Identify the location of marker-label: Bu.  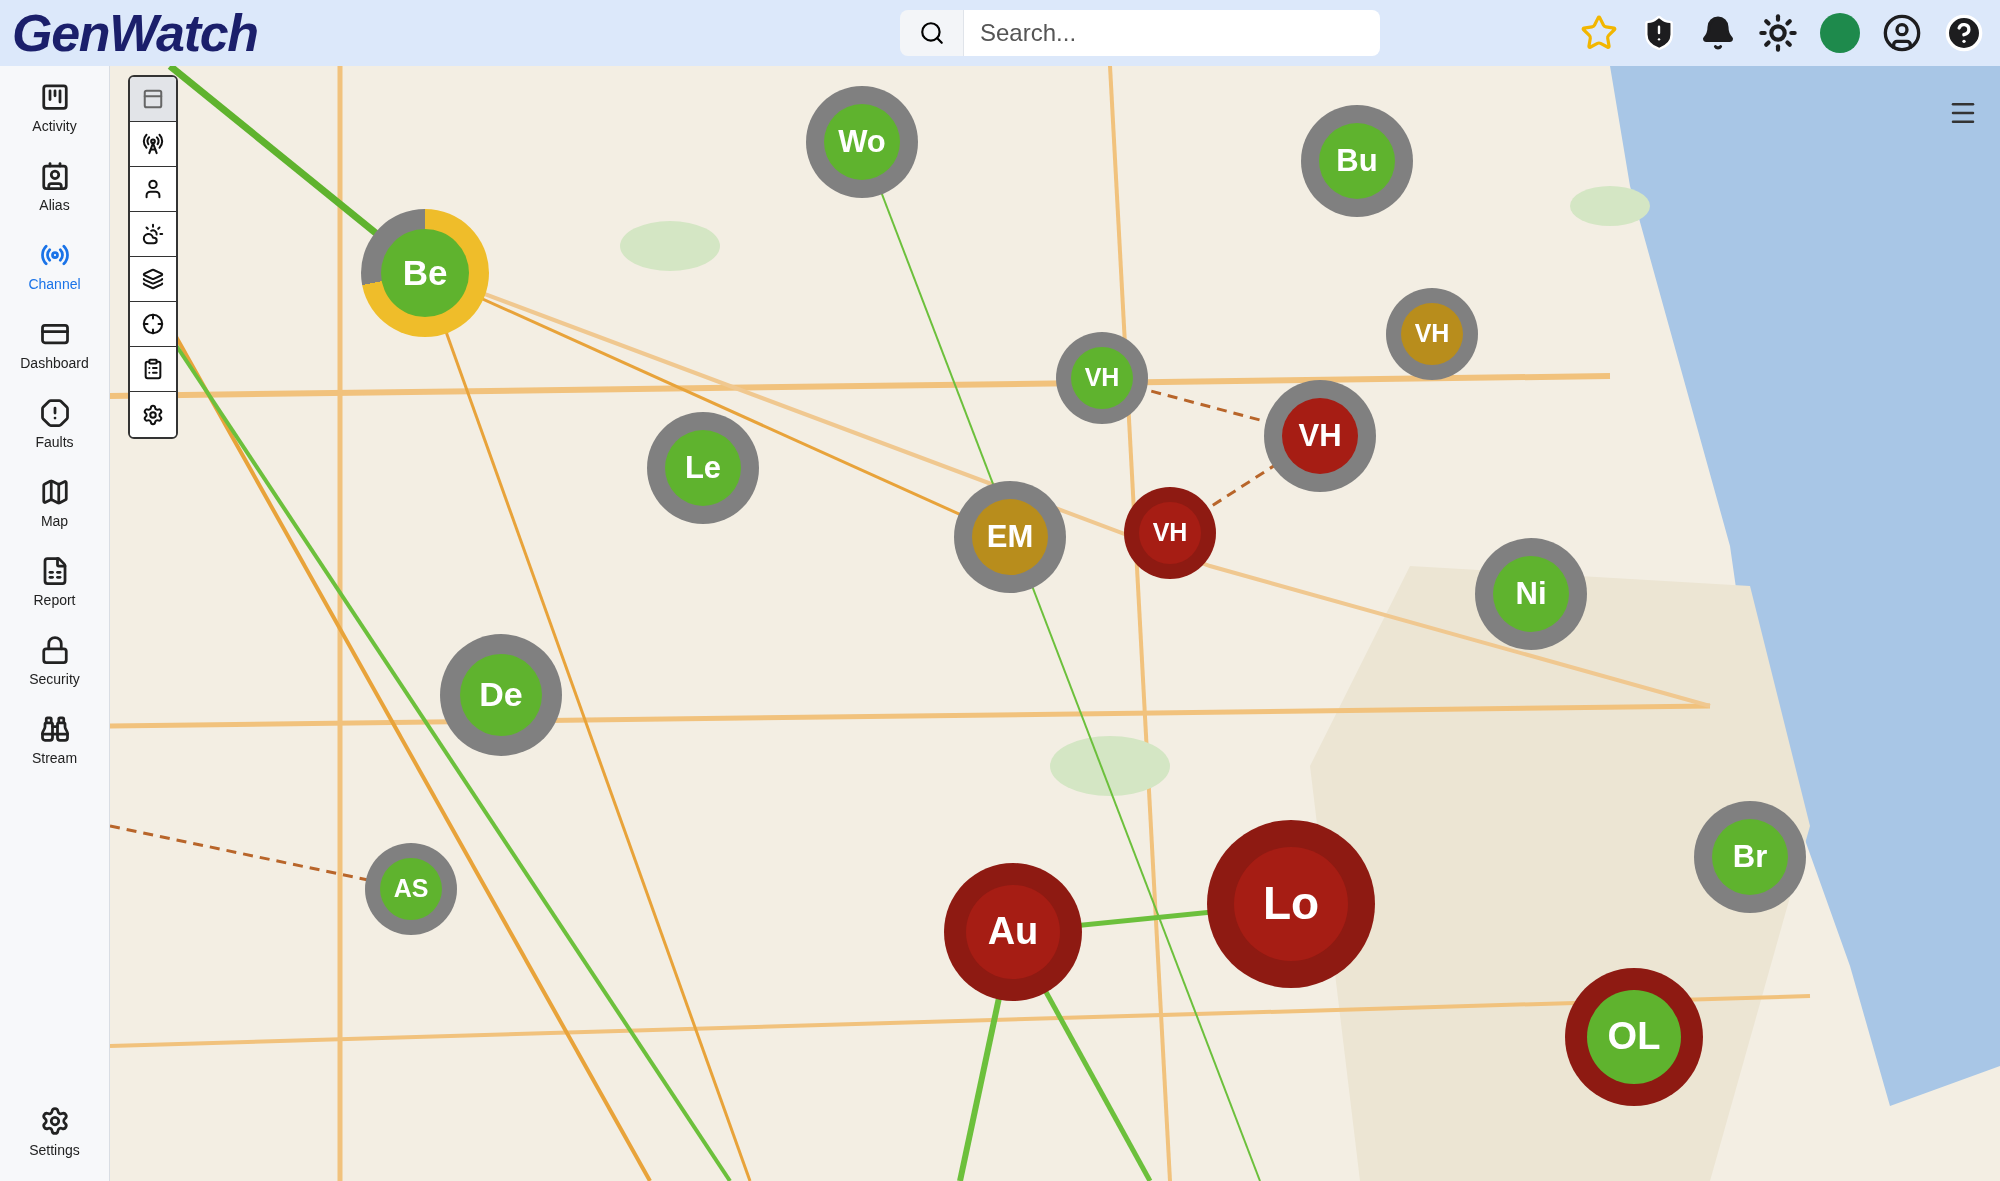
(1357, 160).